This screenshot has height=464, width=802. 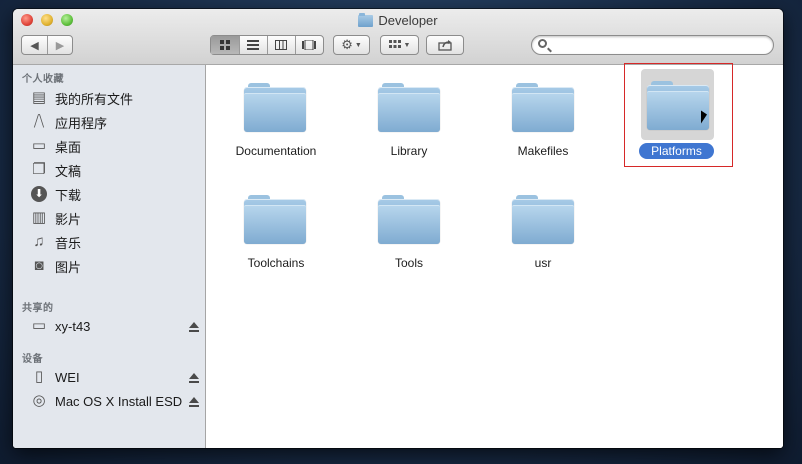 I want to click on folder-label: Tools, so click(x=408, y=263).